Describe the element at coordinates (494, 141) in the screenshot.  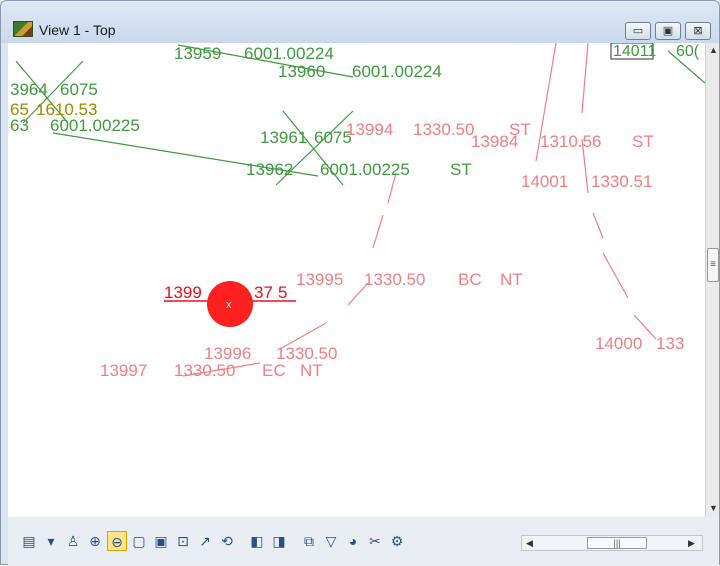
I see `point-label: 13984` at that location.